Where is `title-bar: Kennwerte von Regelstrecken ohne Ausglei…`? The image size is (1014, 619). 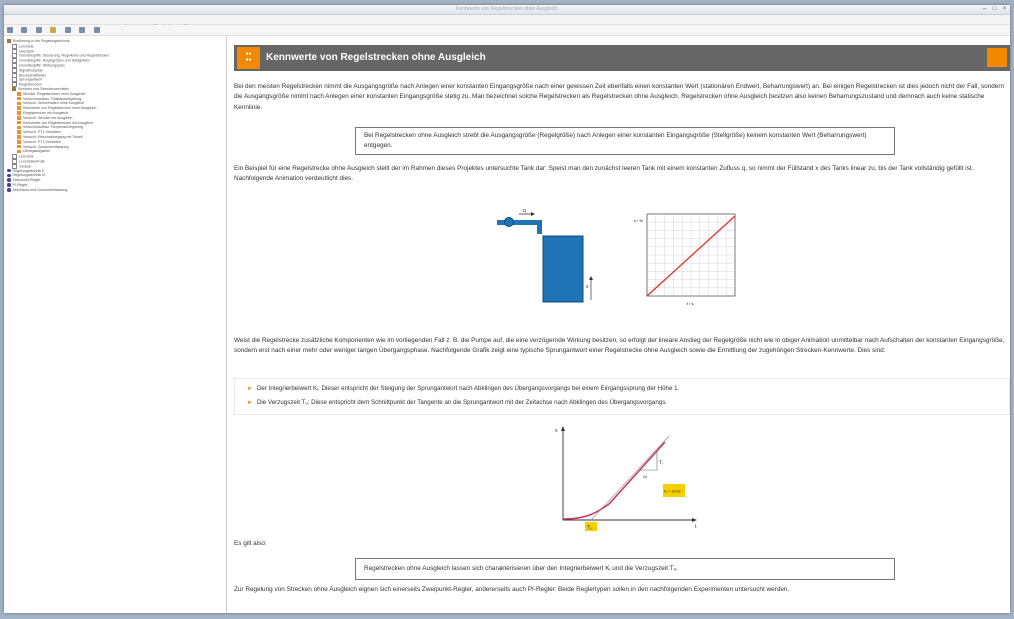 title-bar: Kennwerte von Regelstrecken ohne Ausglei… is located at coordinates (507, 10).